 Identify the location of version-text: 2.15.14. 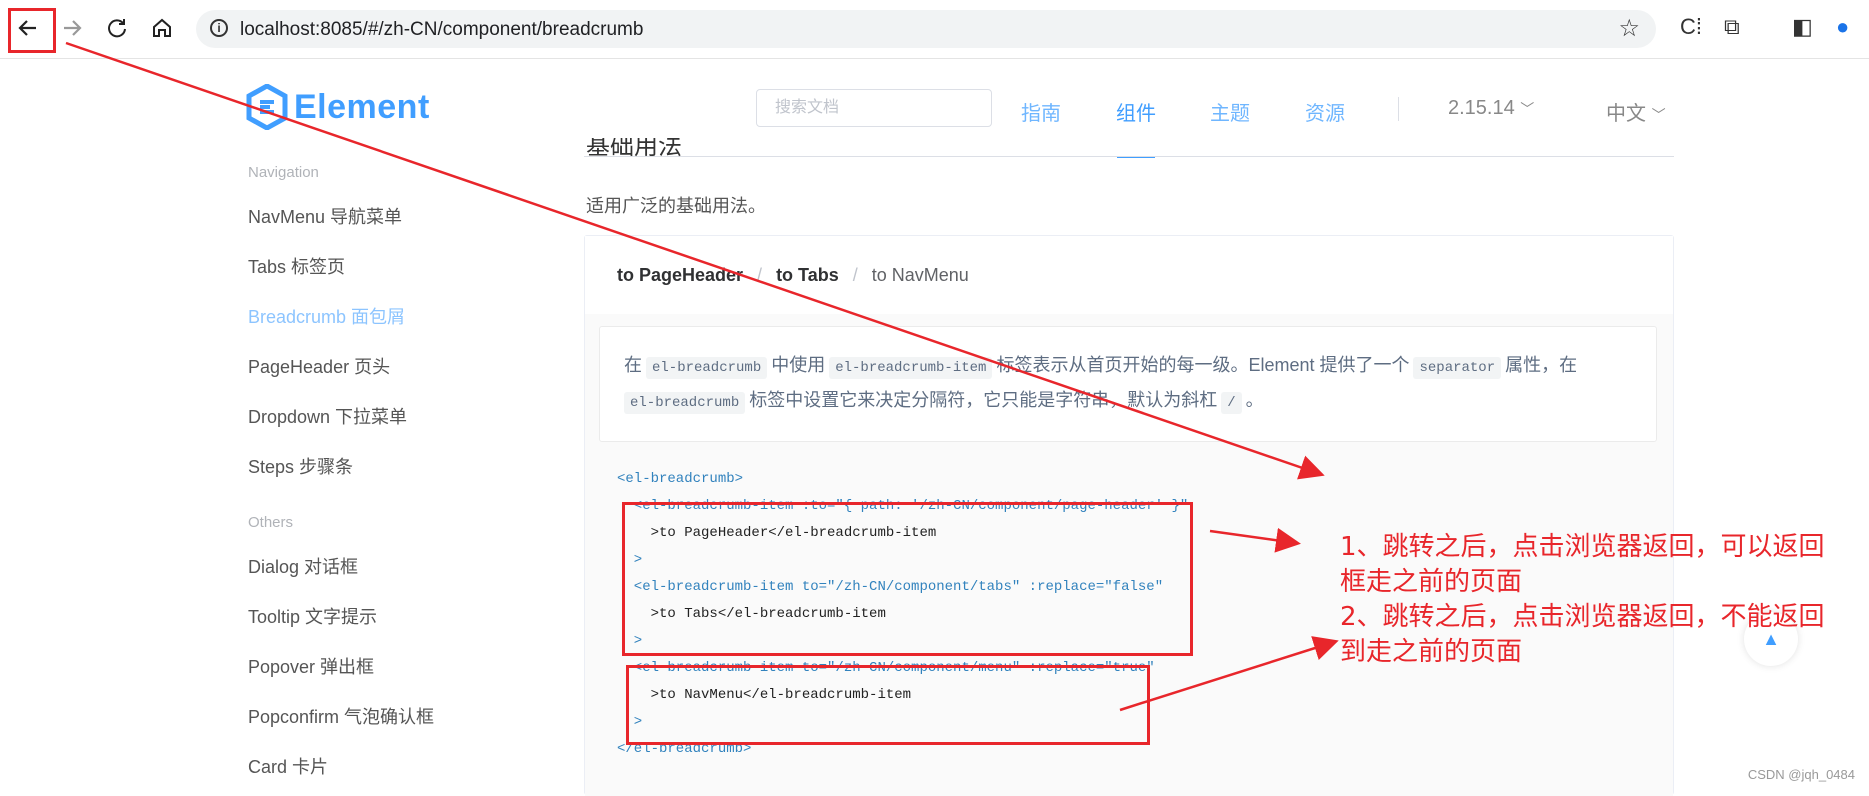
(1481, 108).